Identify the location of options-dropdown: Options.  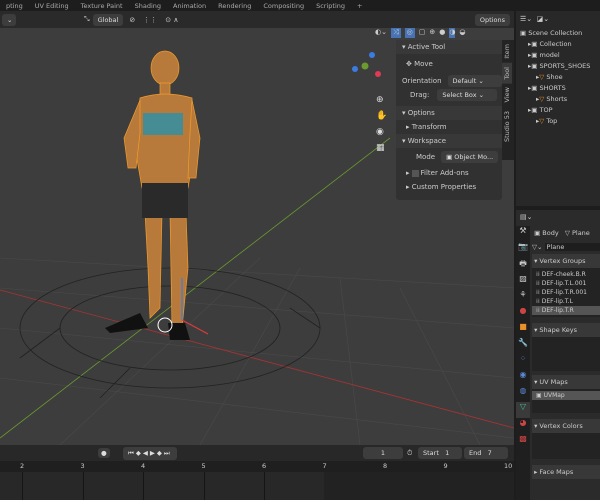
(492, 19).